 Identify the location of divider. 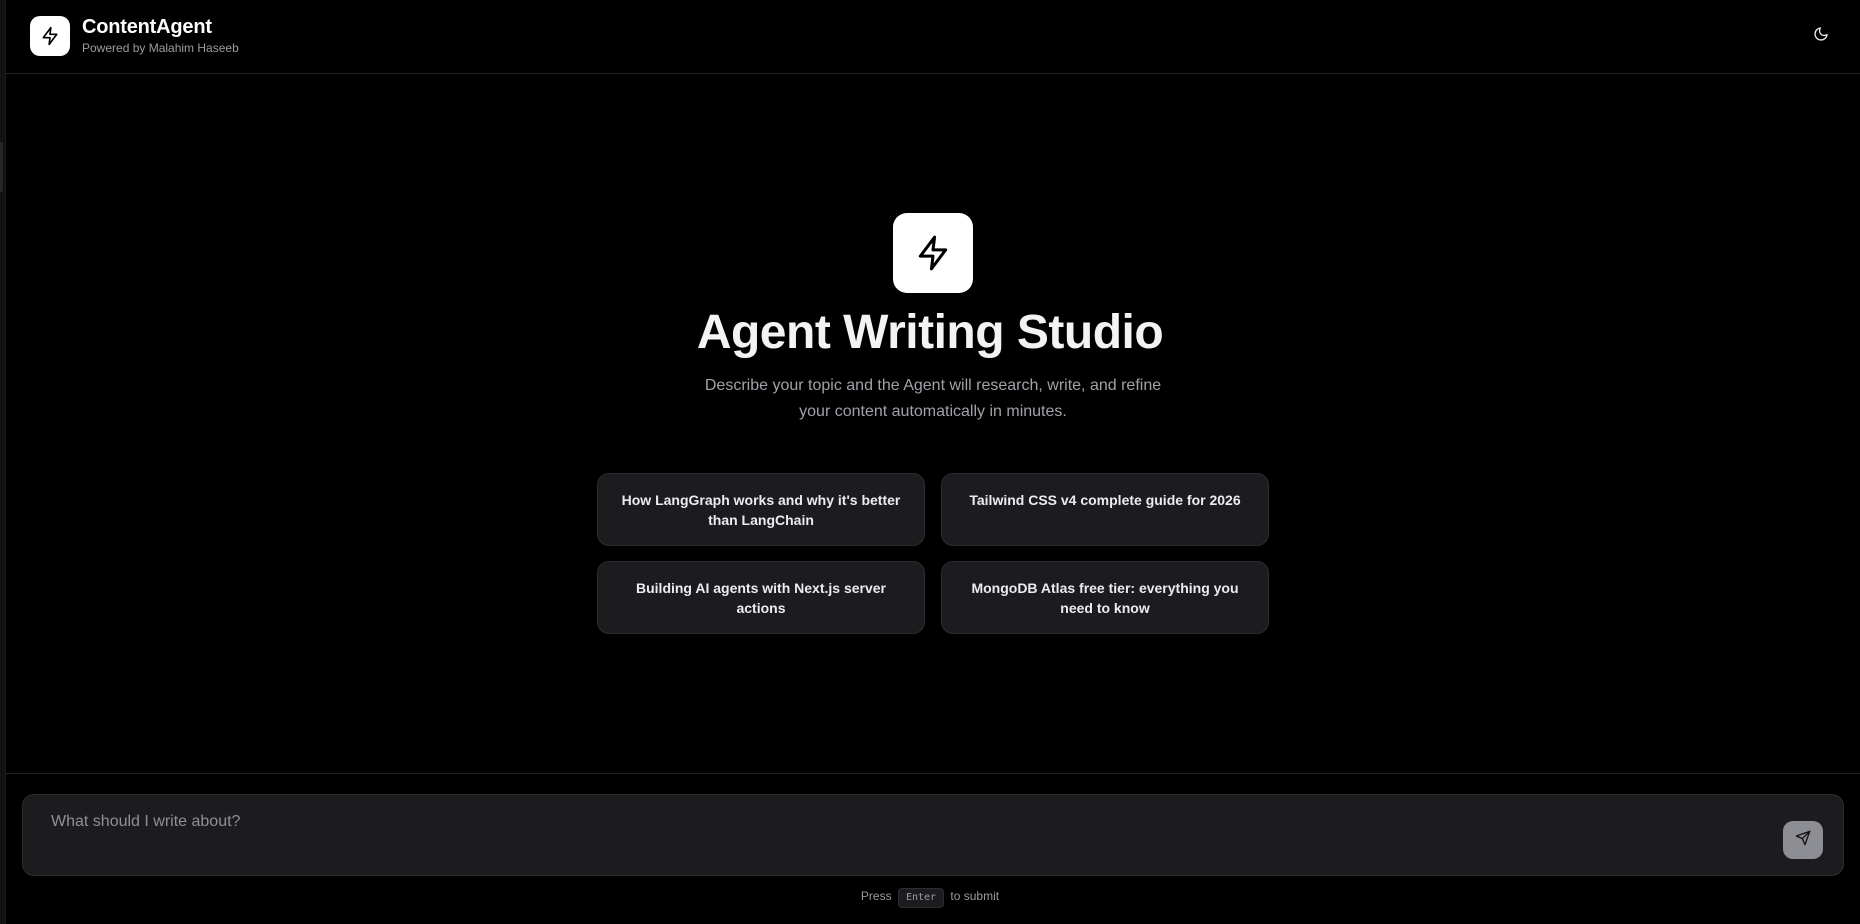
(933, 773).